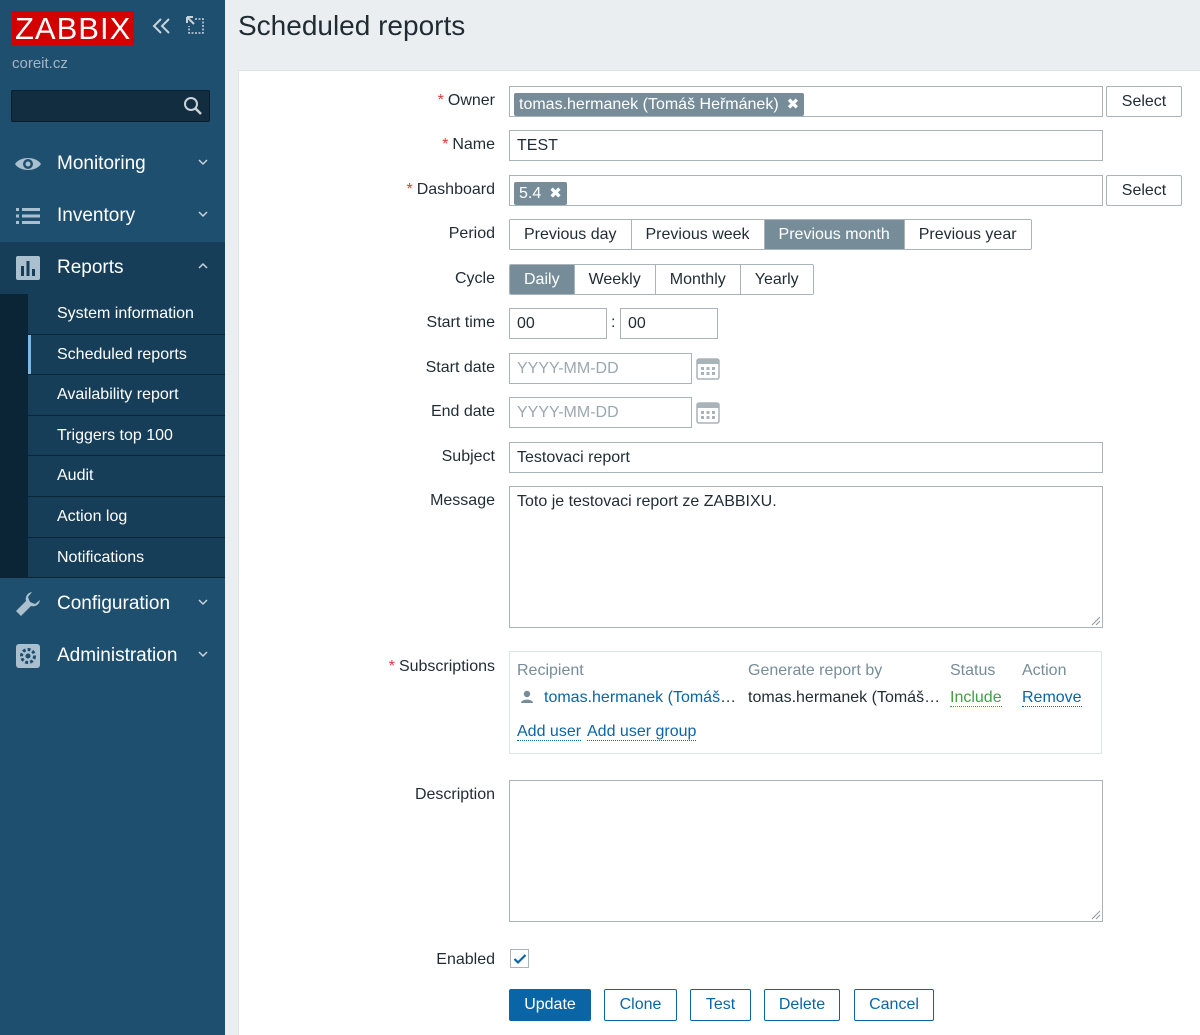 The image size is (1200, 1035). What do you see at coordinates (110, 106) in the screenshot?
I see `sidebar-search-input` at bounding box center [110, 106].